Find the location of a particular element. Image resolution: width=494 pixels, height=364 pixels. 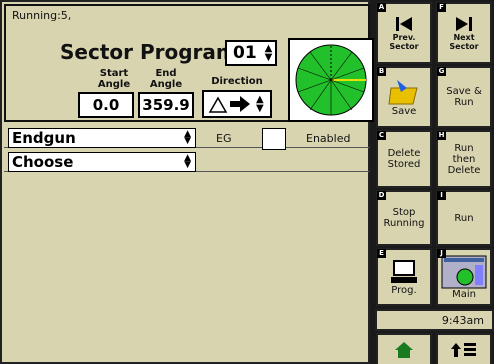

run-then-delete-button: H Run then Delete is located at coordinates (464, 159).